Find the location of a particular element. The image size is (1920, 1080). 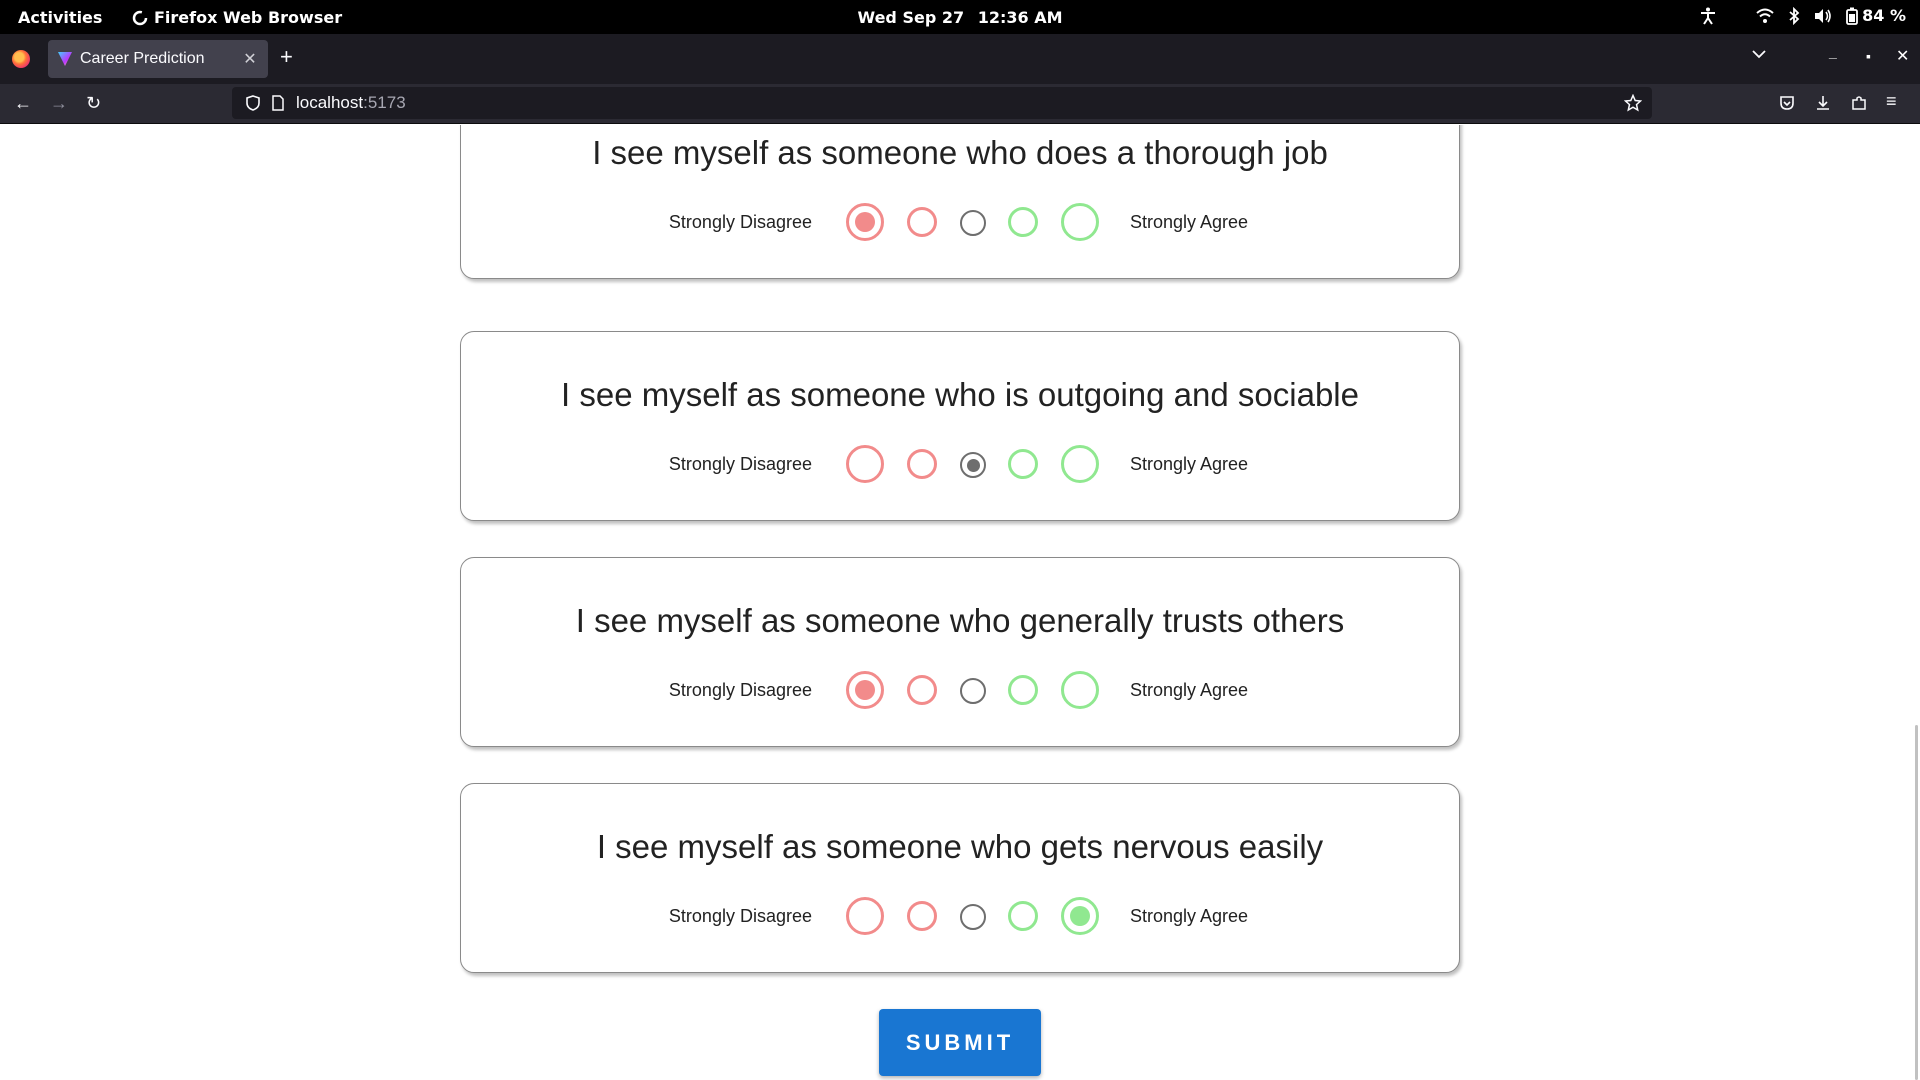

tab-close-icon: ✕ is located at coordinates (250, 59).